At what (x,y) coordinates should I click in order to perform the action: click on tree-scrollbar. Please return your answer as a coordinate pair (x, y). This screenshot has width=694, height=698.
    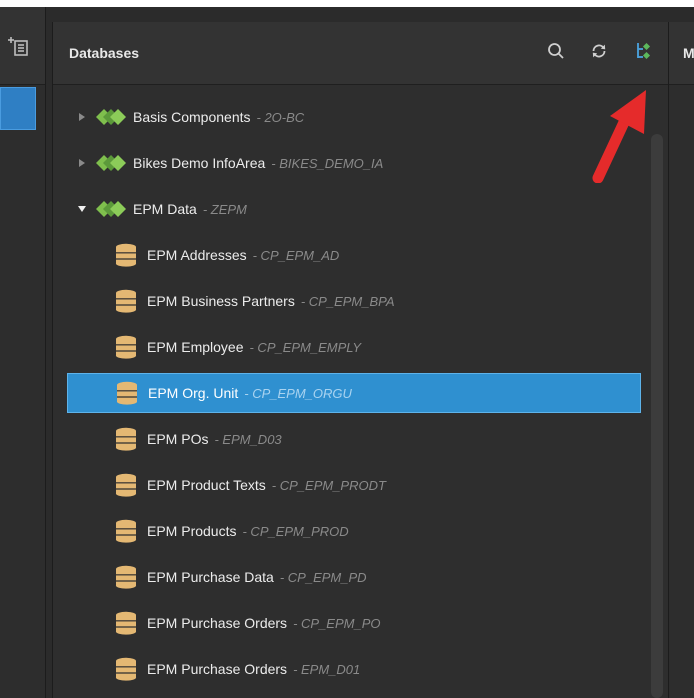
    Looking at the image, I should click on (657, 416).